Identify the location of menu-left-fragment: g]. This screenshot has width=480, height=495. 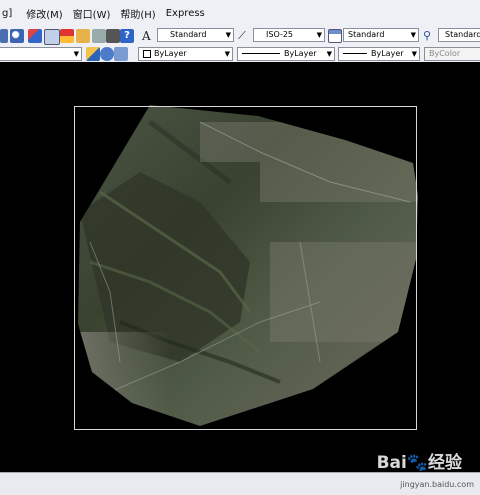
(7, 13).